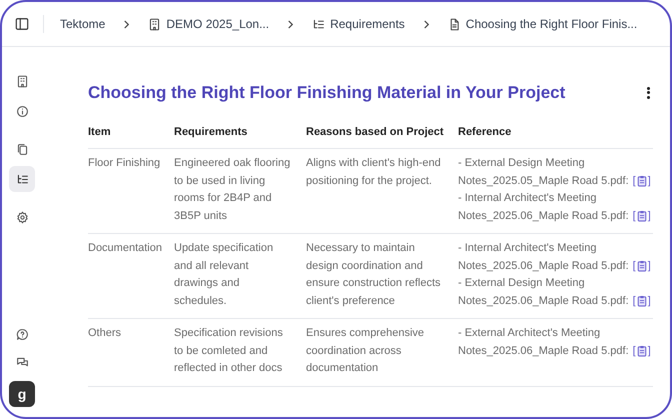  I want to click on column-header: Requirements, so click(240, 136).